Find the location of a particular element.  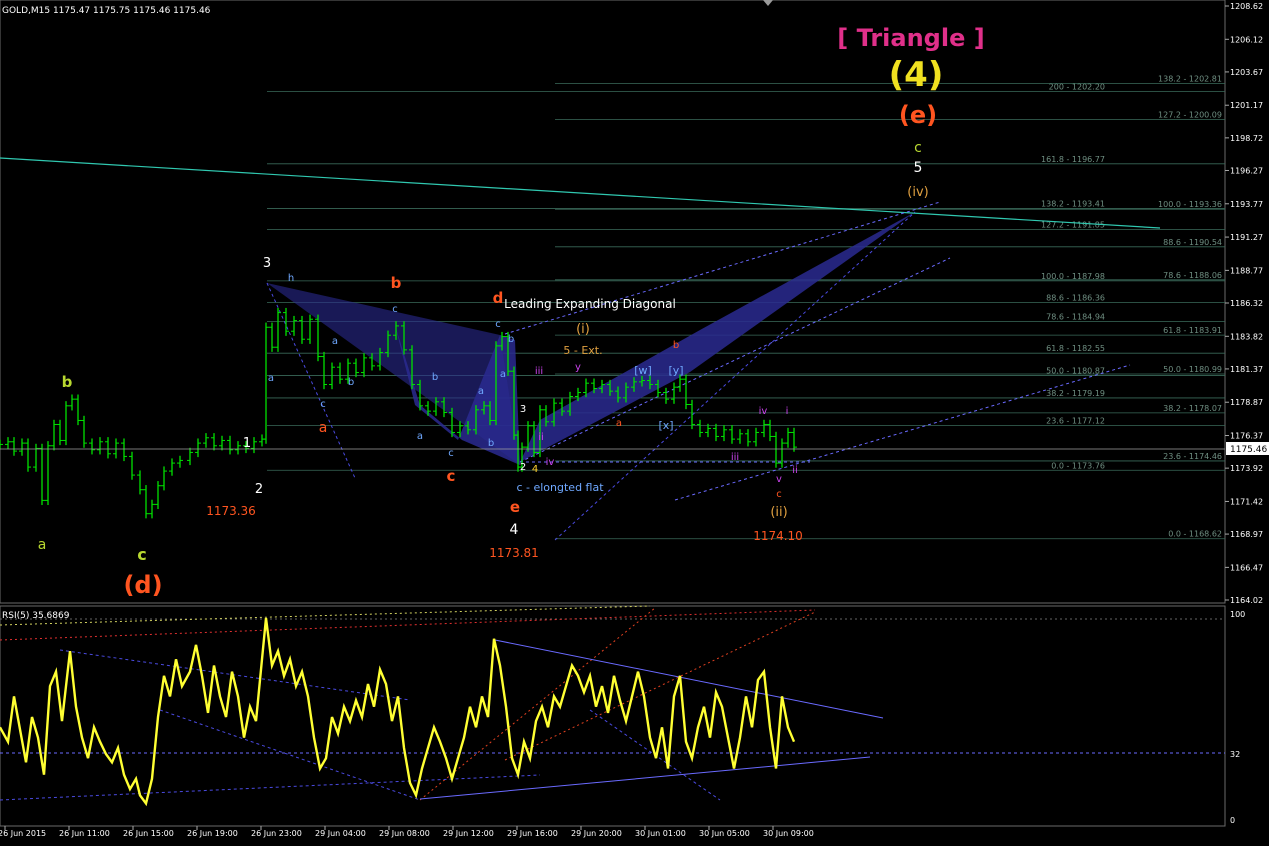

wave-label: (i) is located at coordinates (583, 329).